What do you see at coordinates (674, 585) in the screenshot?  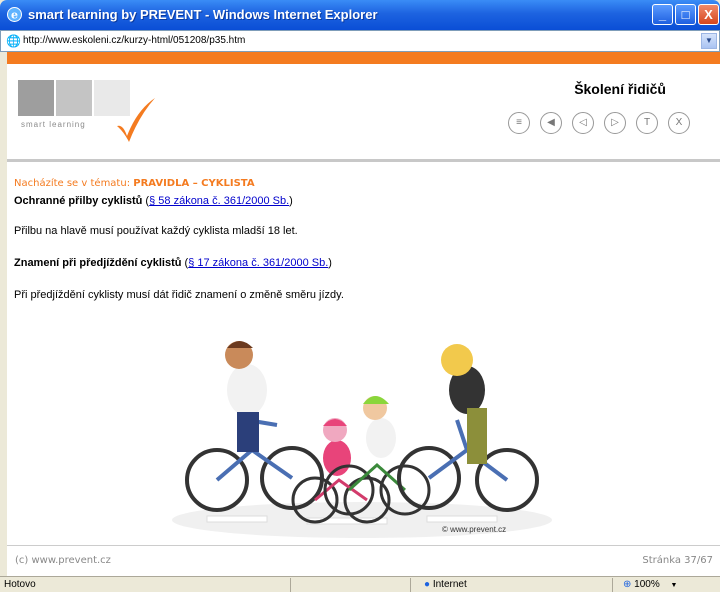 I see `zoom-dropdown-icon: ▼` at bounding box center [674, 585].